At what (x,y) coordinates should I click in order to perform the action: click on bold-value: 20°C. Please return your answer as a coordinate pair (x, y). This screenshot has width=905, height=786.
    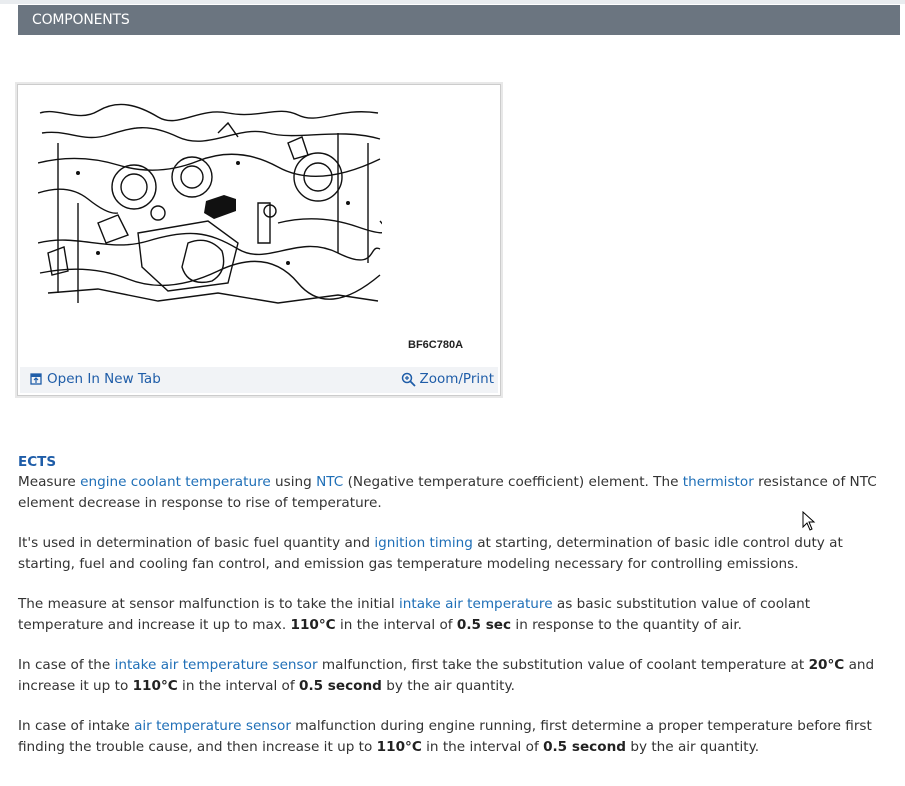
    Looking at the image, I should click on (826, 665).